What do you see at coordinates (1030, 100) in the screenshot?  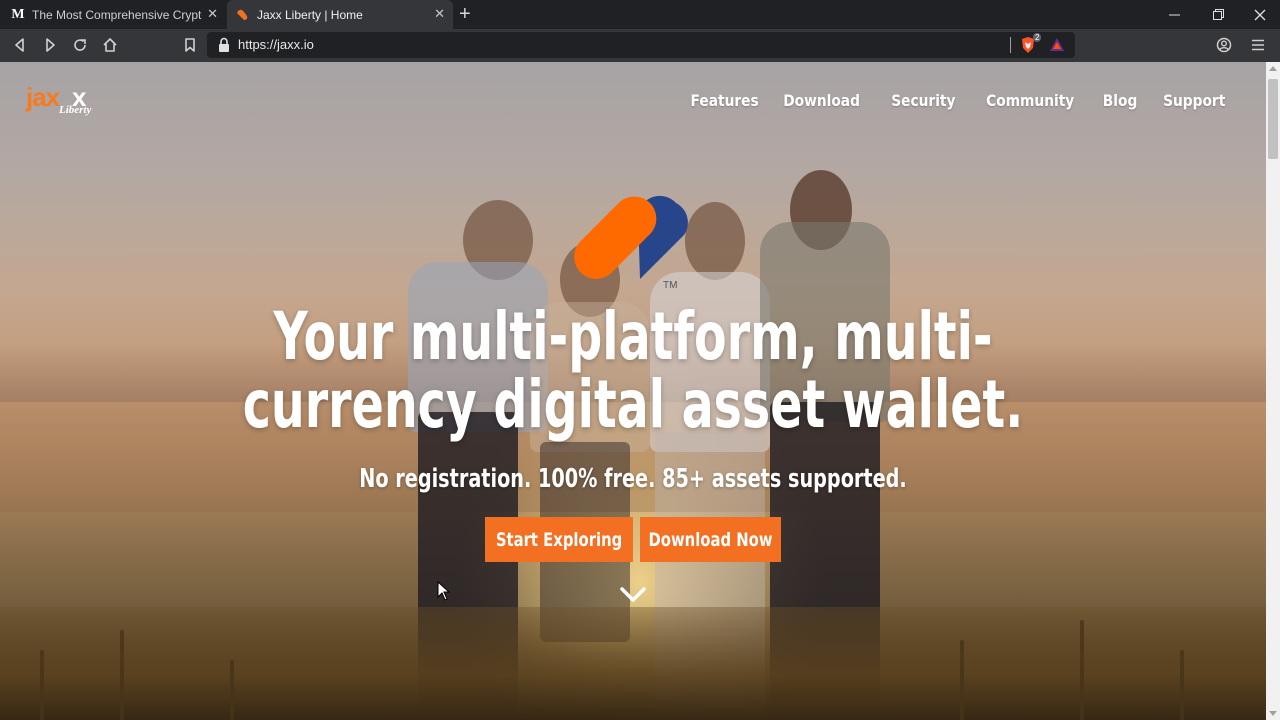 I see `nav-community-link: Community` at bounding box center [1030, 100].